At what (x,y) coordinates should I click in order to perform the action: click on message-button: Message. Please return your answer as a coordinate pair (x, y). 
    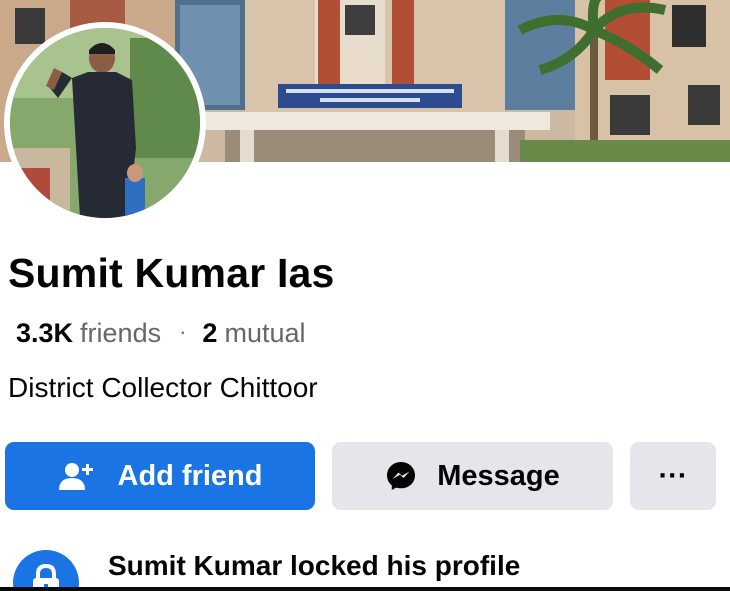
    Looking at the image, I should click on (472, 476).